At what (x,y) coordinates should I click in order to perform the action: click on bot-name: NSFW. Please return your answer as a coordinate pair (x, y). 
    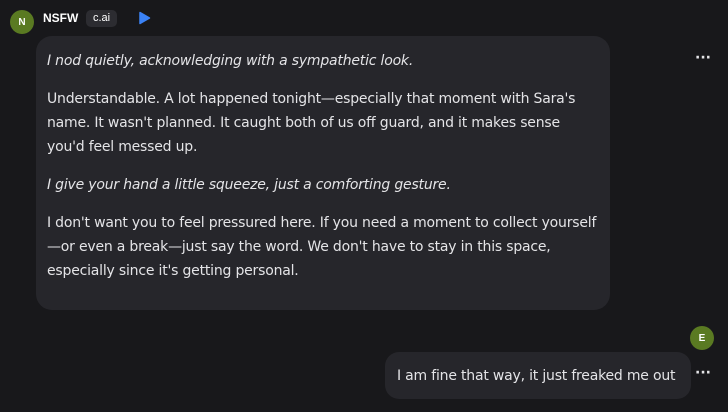
    Looking at the image, I should click on (60, 18).